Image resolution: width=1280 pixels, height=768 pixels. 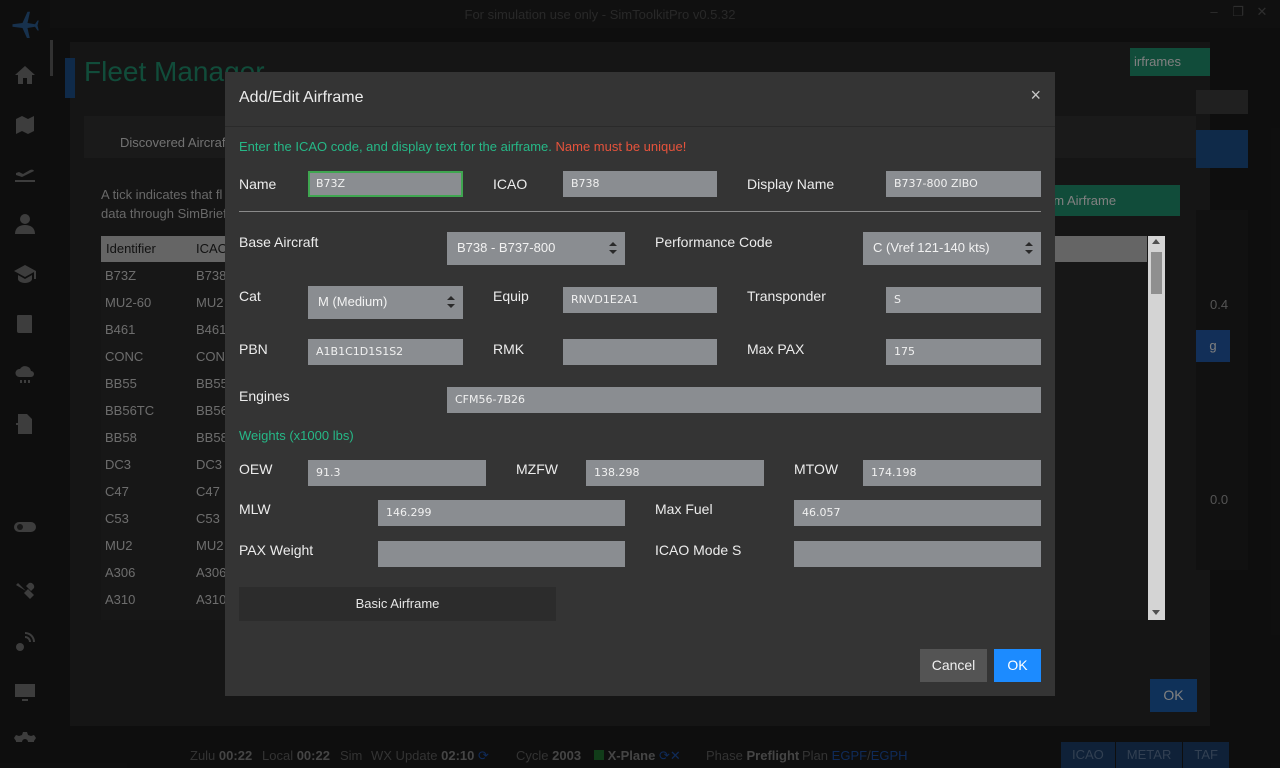 What do you see at coordinates (963, 184) in the screenshot?
I see `display-name-input: B737-800 ZIBO` at bounding box center [963, 184].